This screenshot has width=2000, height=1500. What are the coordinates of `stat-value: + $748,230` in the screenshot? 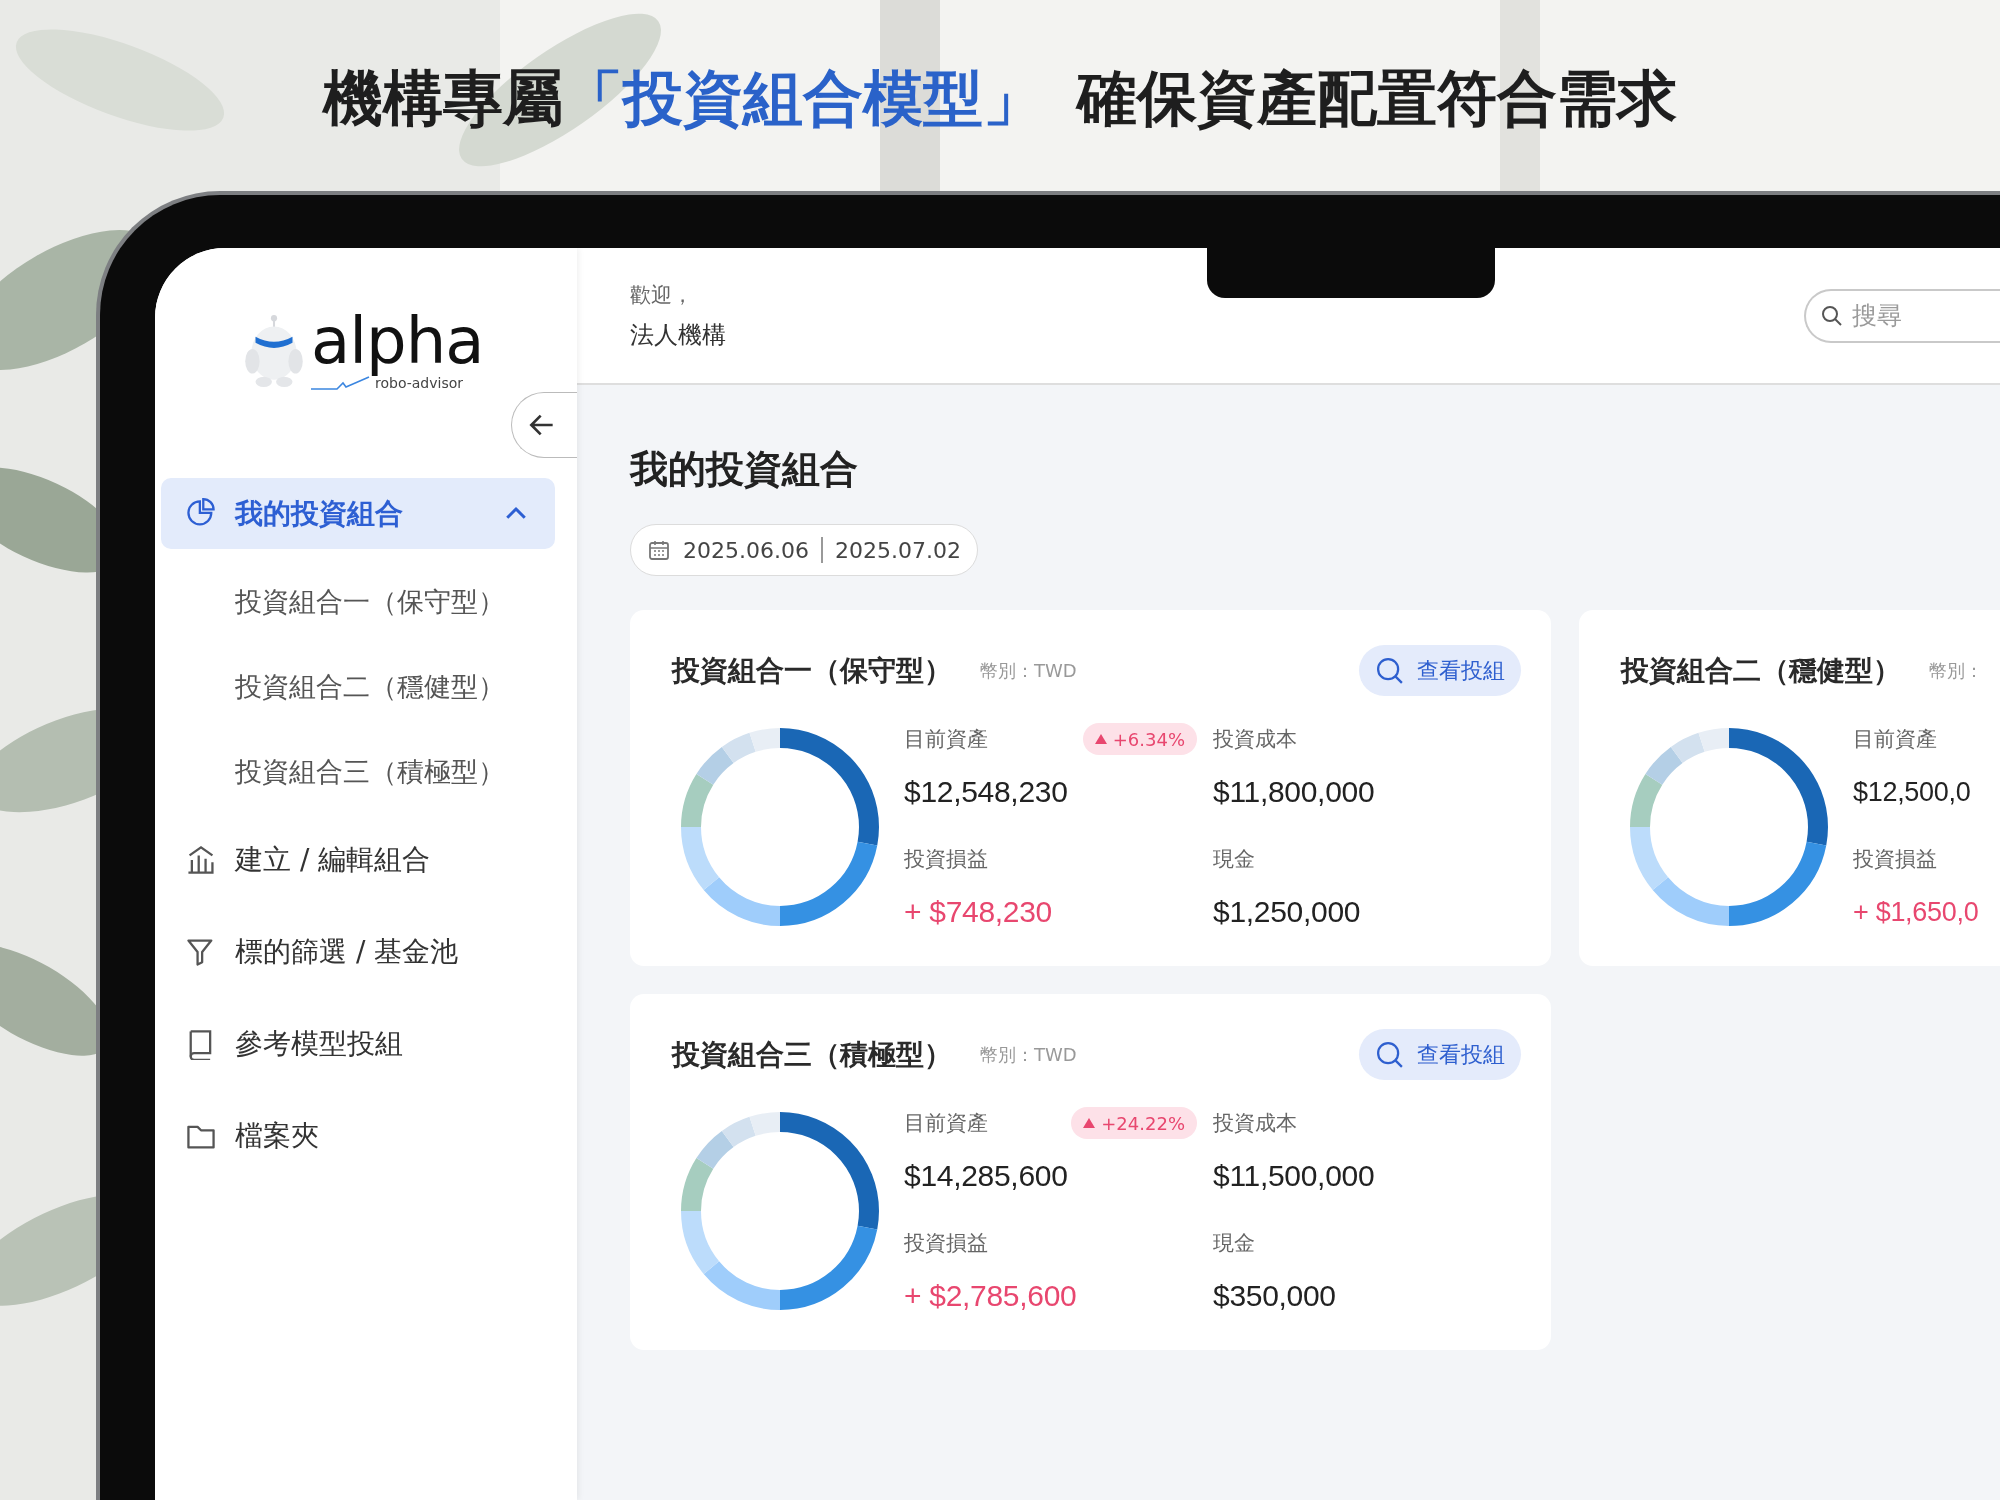 It's located at (978, 912).